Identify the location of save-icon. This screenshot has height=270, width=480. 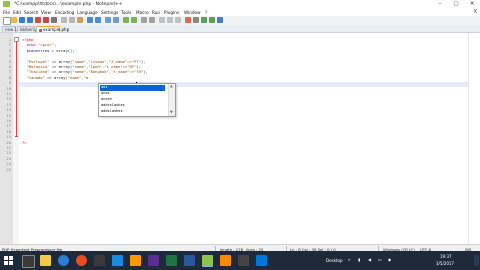
(22, 20).